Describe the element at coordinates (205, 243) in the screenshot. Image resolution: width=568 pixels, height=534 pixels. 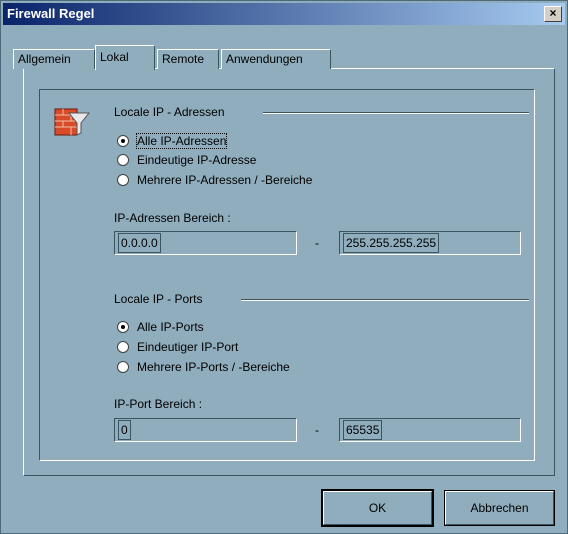
I see `ip-range-from-input: 0.0.0.0` at that location.